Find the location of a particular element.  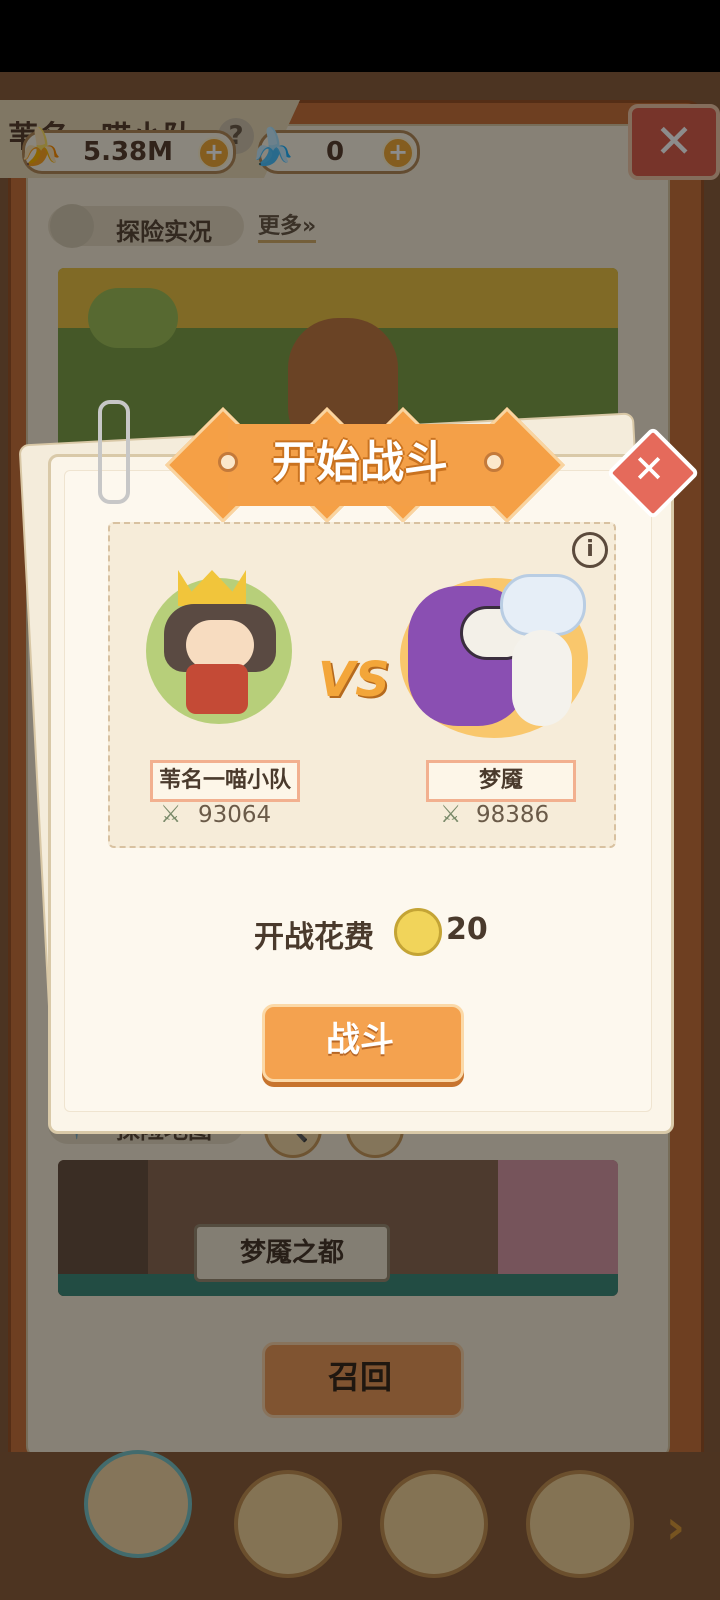

fight-button: 战斗 is located at coordinates (360, 1040).